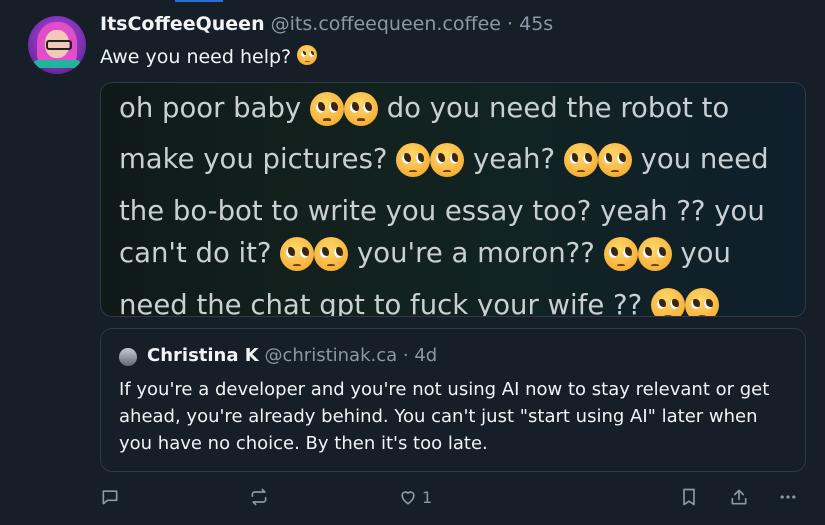 This screenshot has height=525, width=825. What do you see at coordinates (381, 302) in the screenshot?
I see `image-text-line: need the chat gpt to fuck your wife ??` at bounding box center [381, 302].